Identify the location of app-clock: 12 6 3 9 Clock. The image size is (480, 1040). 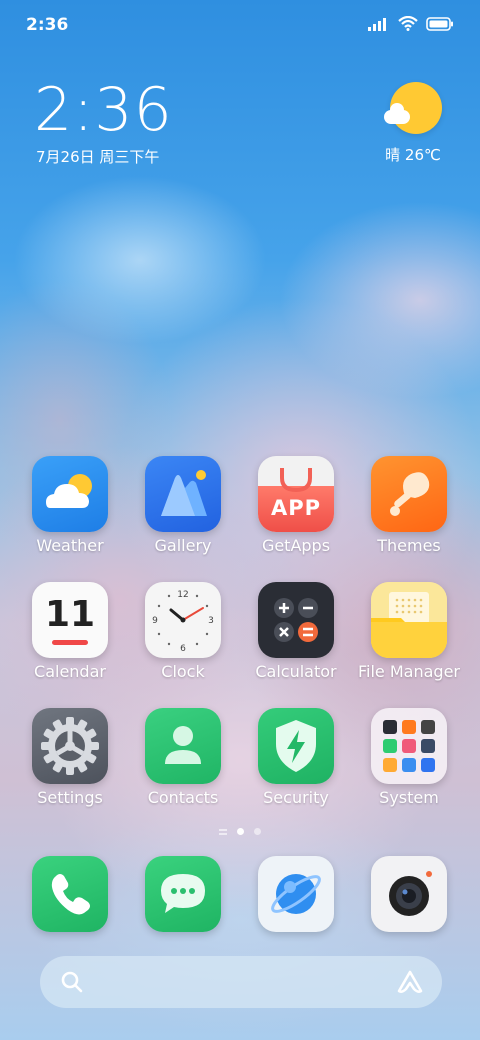
(183, 631).